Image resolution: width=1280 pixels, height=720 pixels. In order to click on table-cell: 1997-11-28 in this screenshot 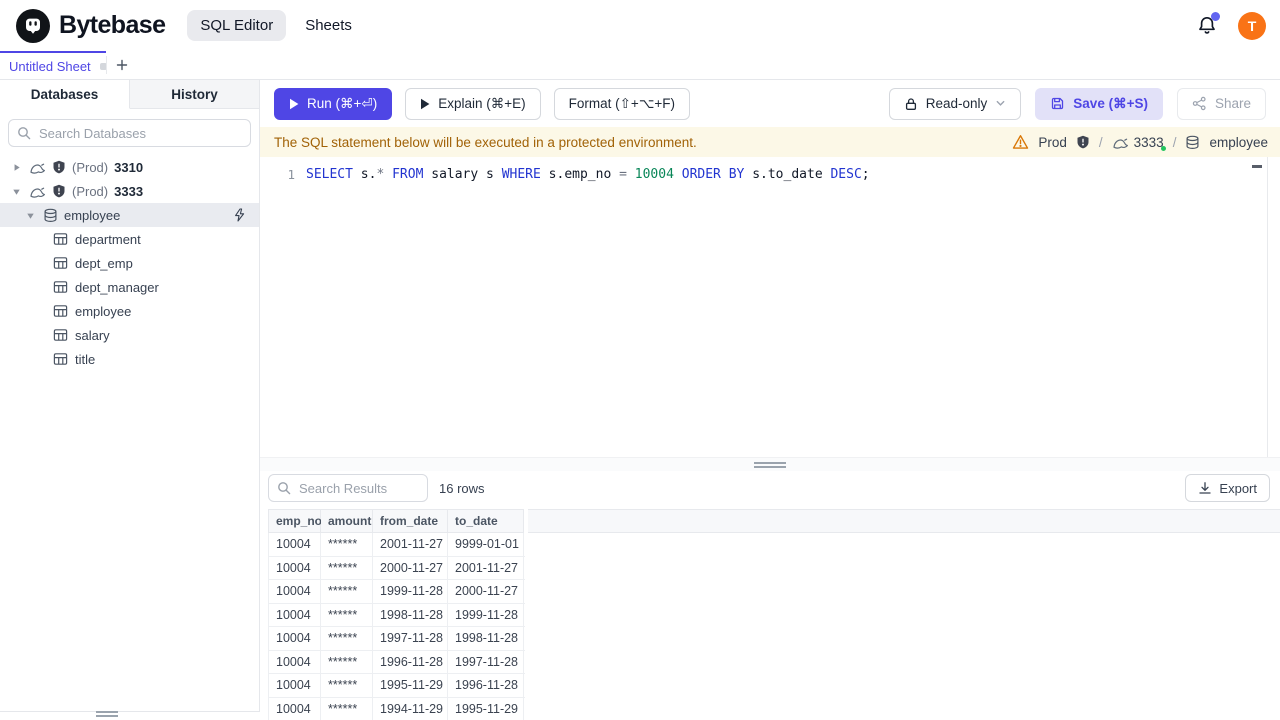, I will do `click(410, 638)`.